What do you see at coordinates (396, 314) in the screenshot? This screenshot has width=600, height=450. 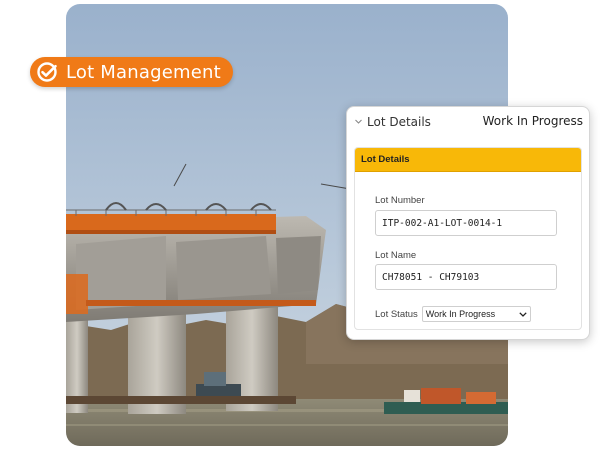 I see `lot-status-label: Lot Status` at bounding box center [396, 314].